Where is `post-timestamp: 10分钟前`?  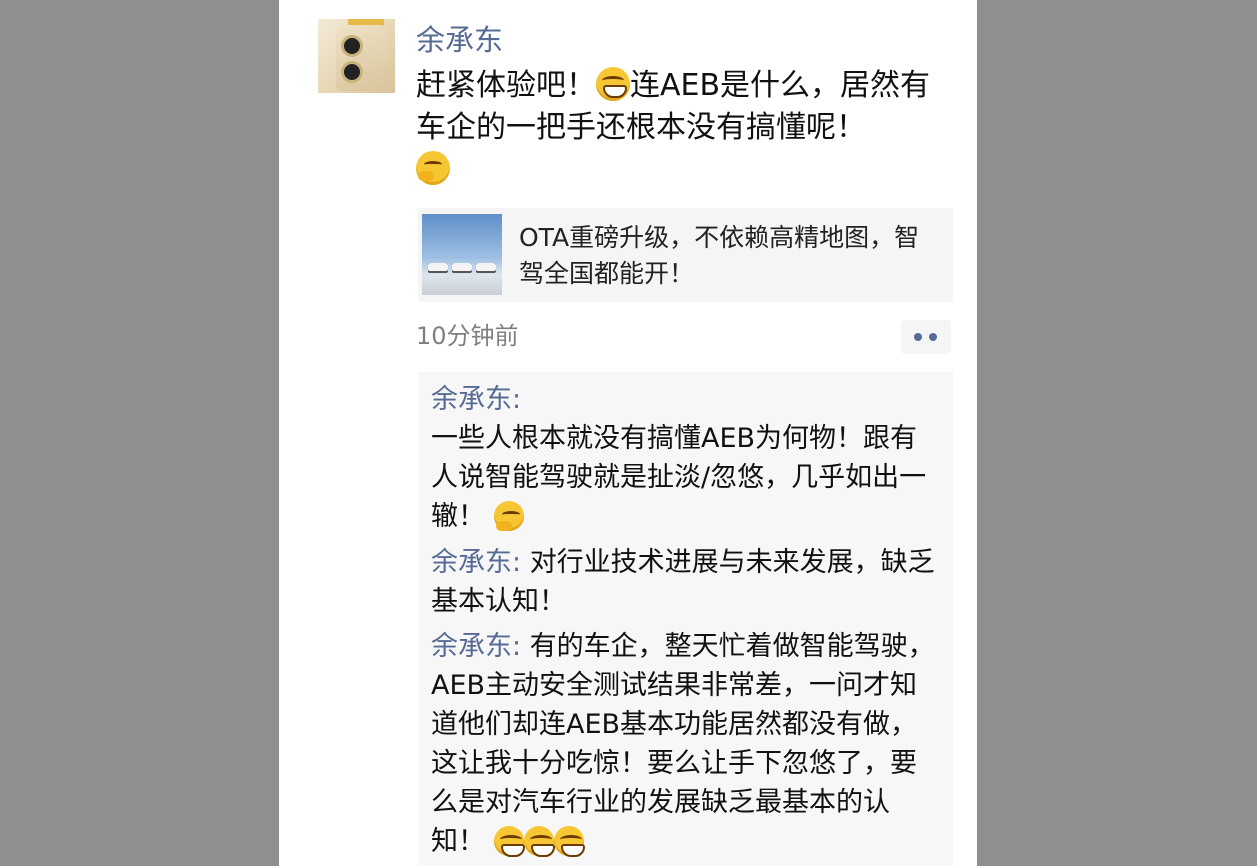 post-timestamp: 10分钟前 is located at coordinates (467, 336).